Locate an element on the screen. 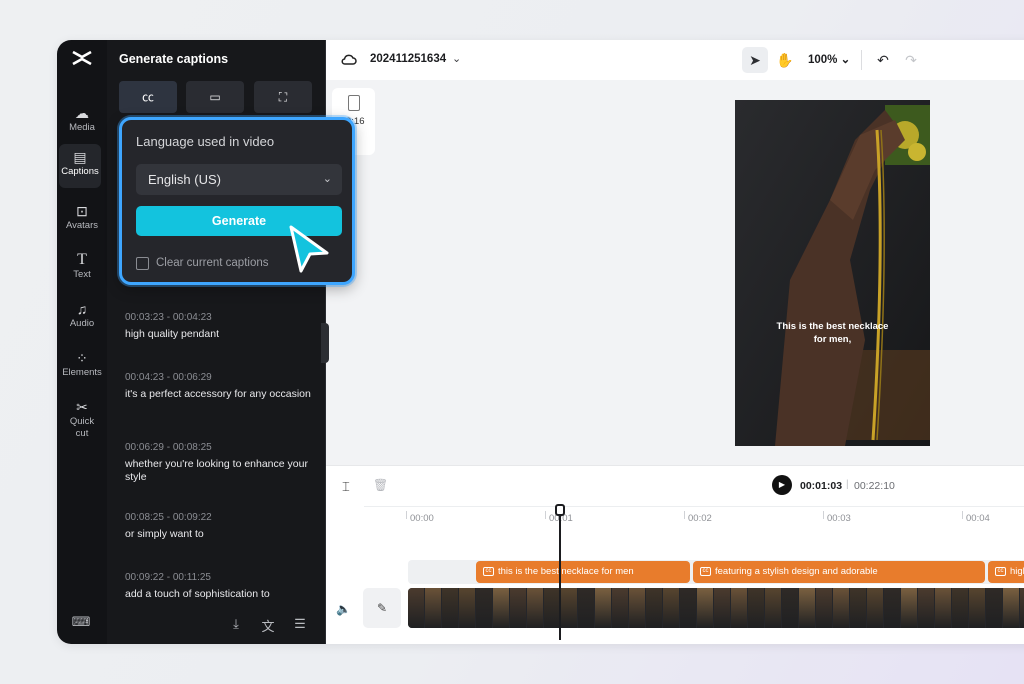 The height and width of the screenshot is (684, 1024). rail-item-label: Quick cut is located at coordinates (82, 427).